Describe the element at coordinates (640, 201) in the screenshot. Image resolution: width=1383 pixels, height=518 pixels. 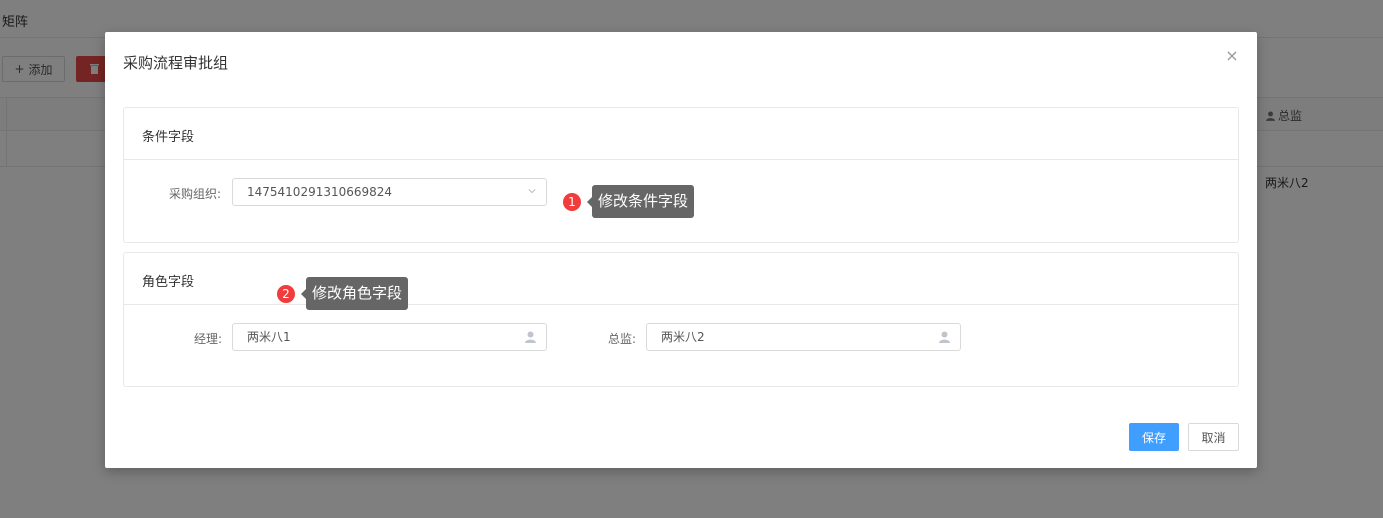
I see `annotation-tooltip-1: 修改条件字段` at that location.